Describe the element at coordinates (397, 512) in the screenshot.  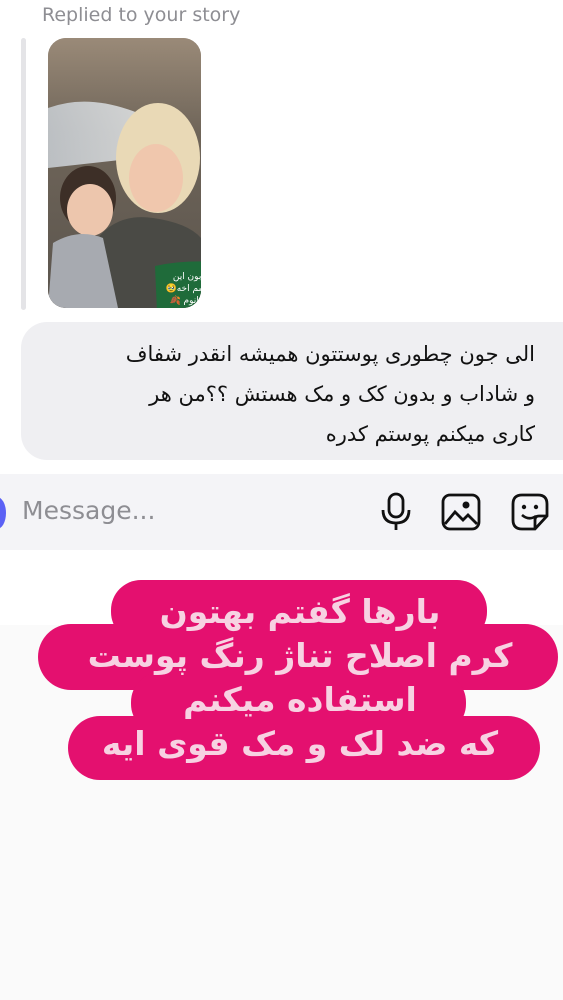
I see `microphone-icon` at that location.